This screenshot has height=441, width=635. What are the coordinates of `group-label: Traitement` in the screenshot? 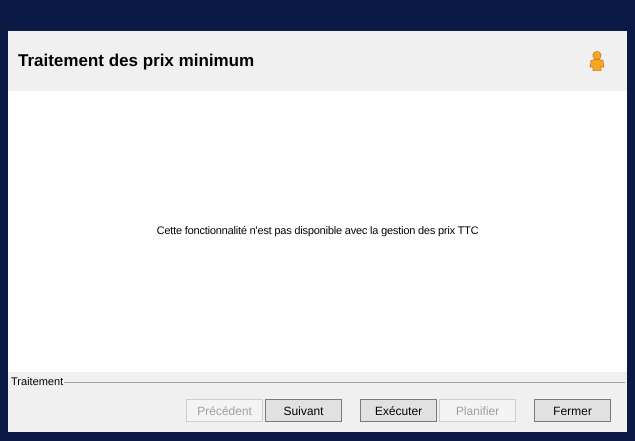 It's located at (37, 382).